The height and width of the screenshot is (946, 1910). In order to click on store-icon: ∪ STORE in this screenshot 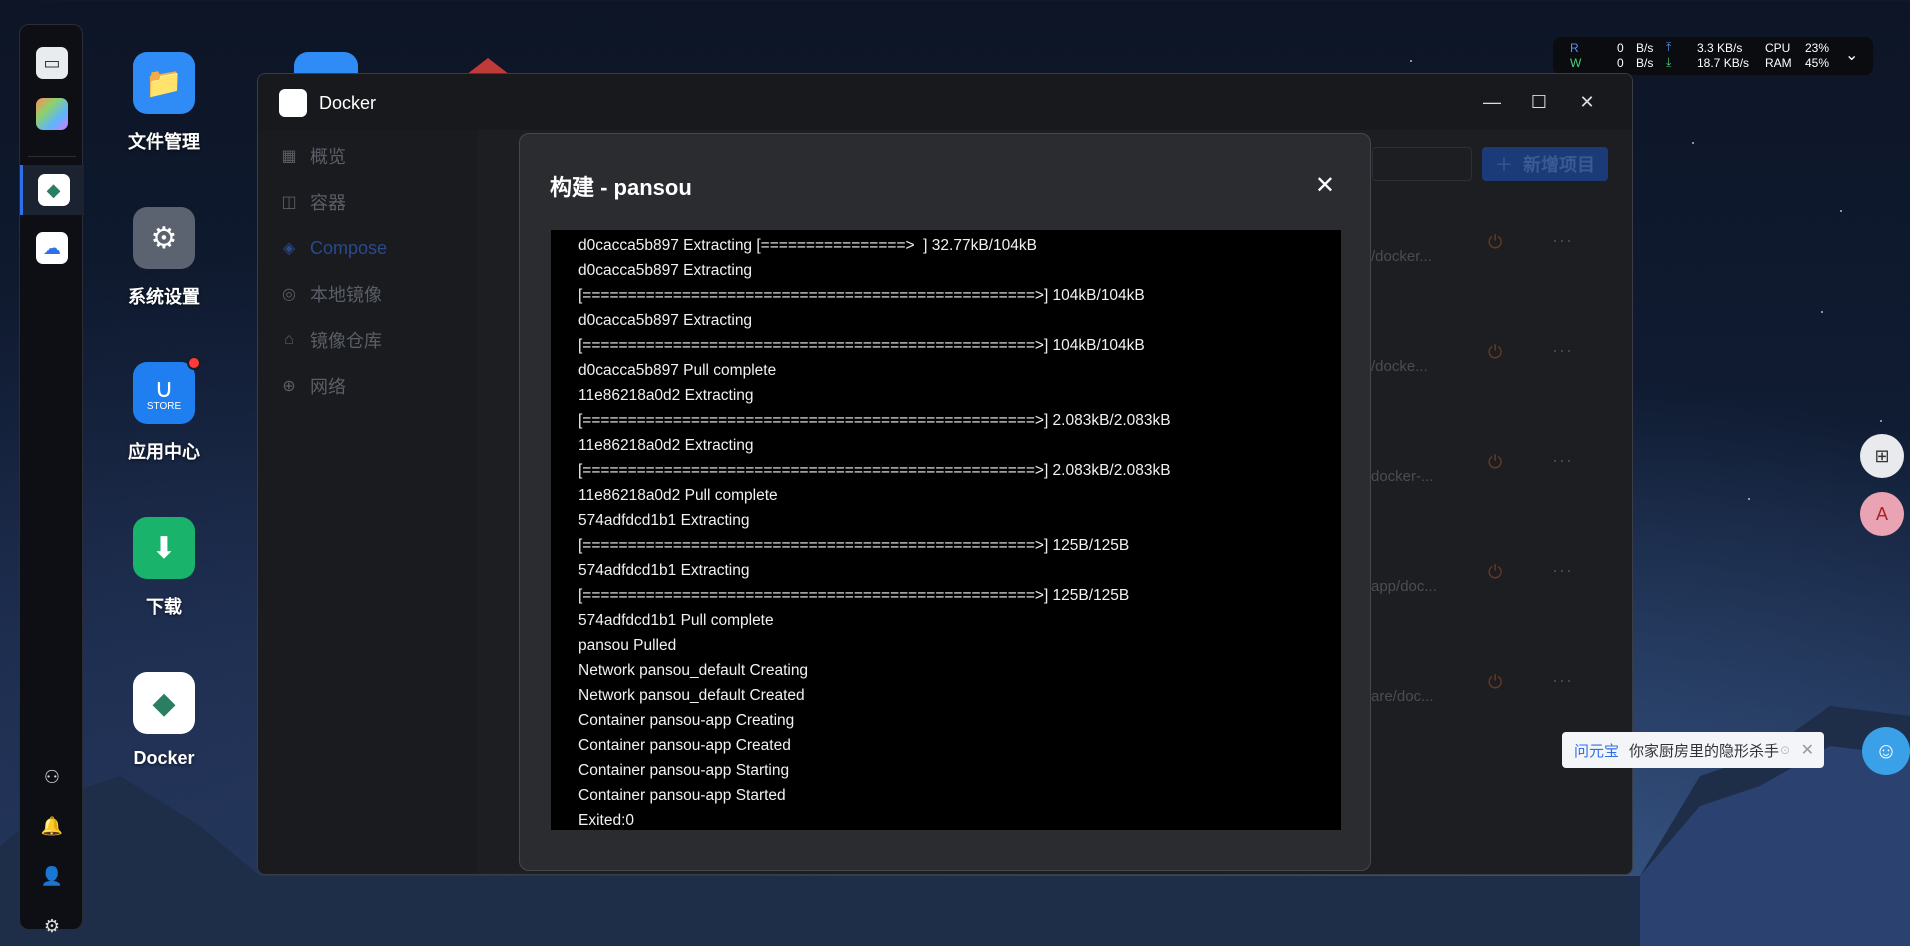, I will do `click(167, 390)`.